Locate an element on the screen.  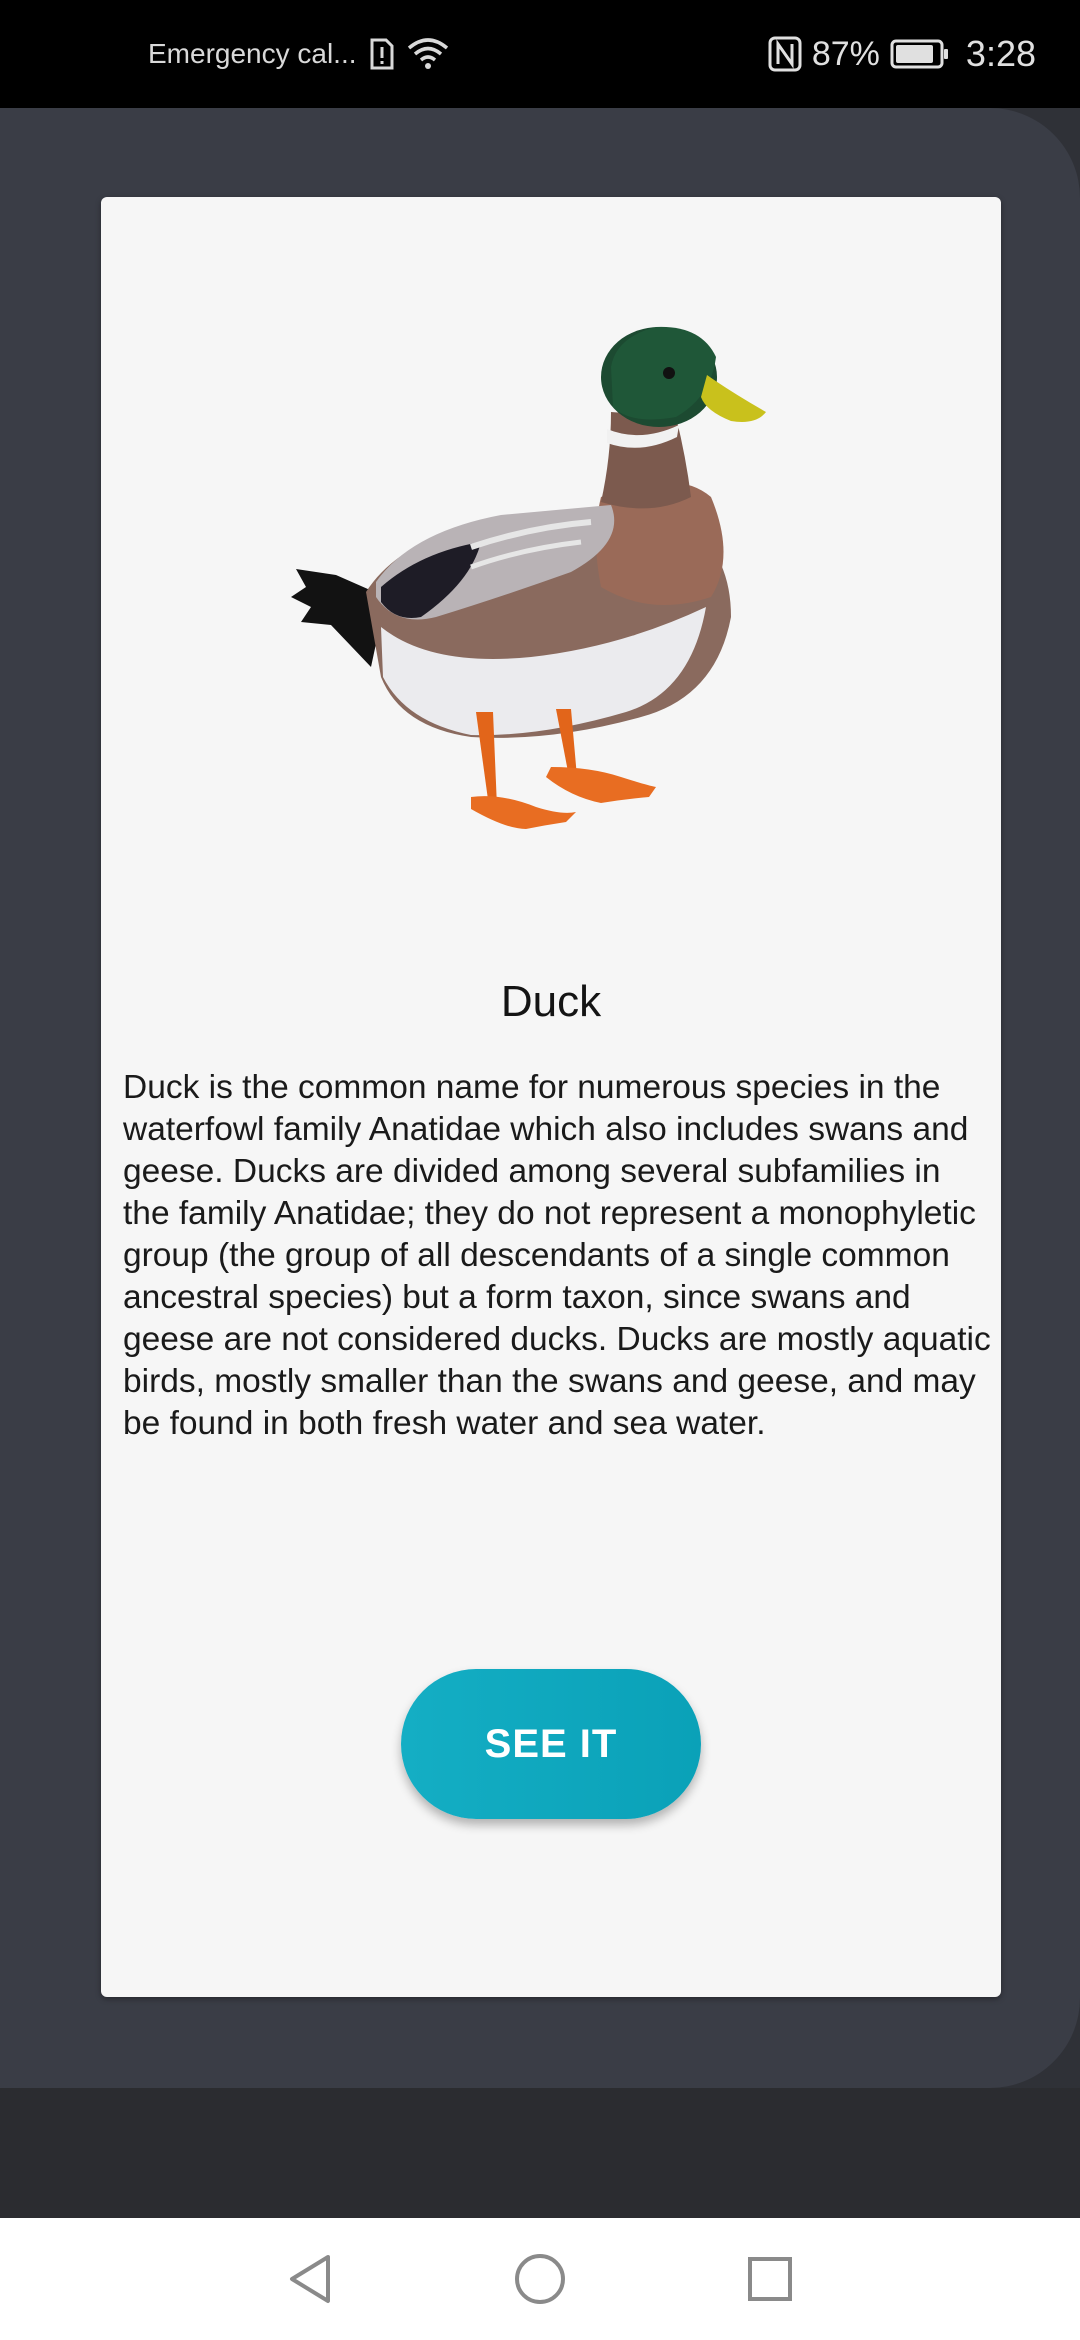
animal-title: Duck is located at coordinates (551, 1001).